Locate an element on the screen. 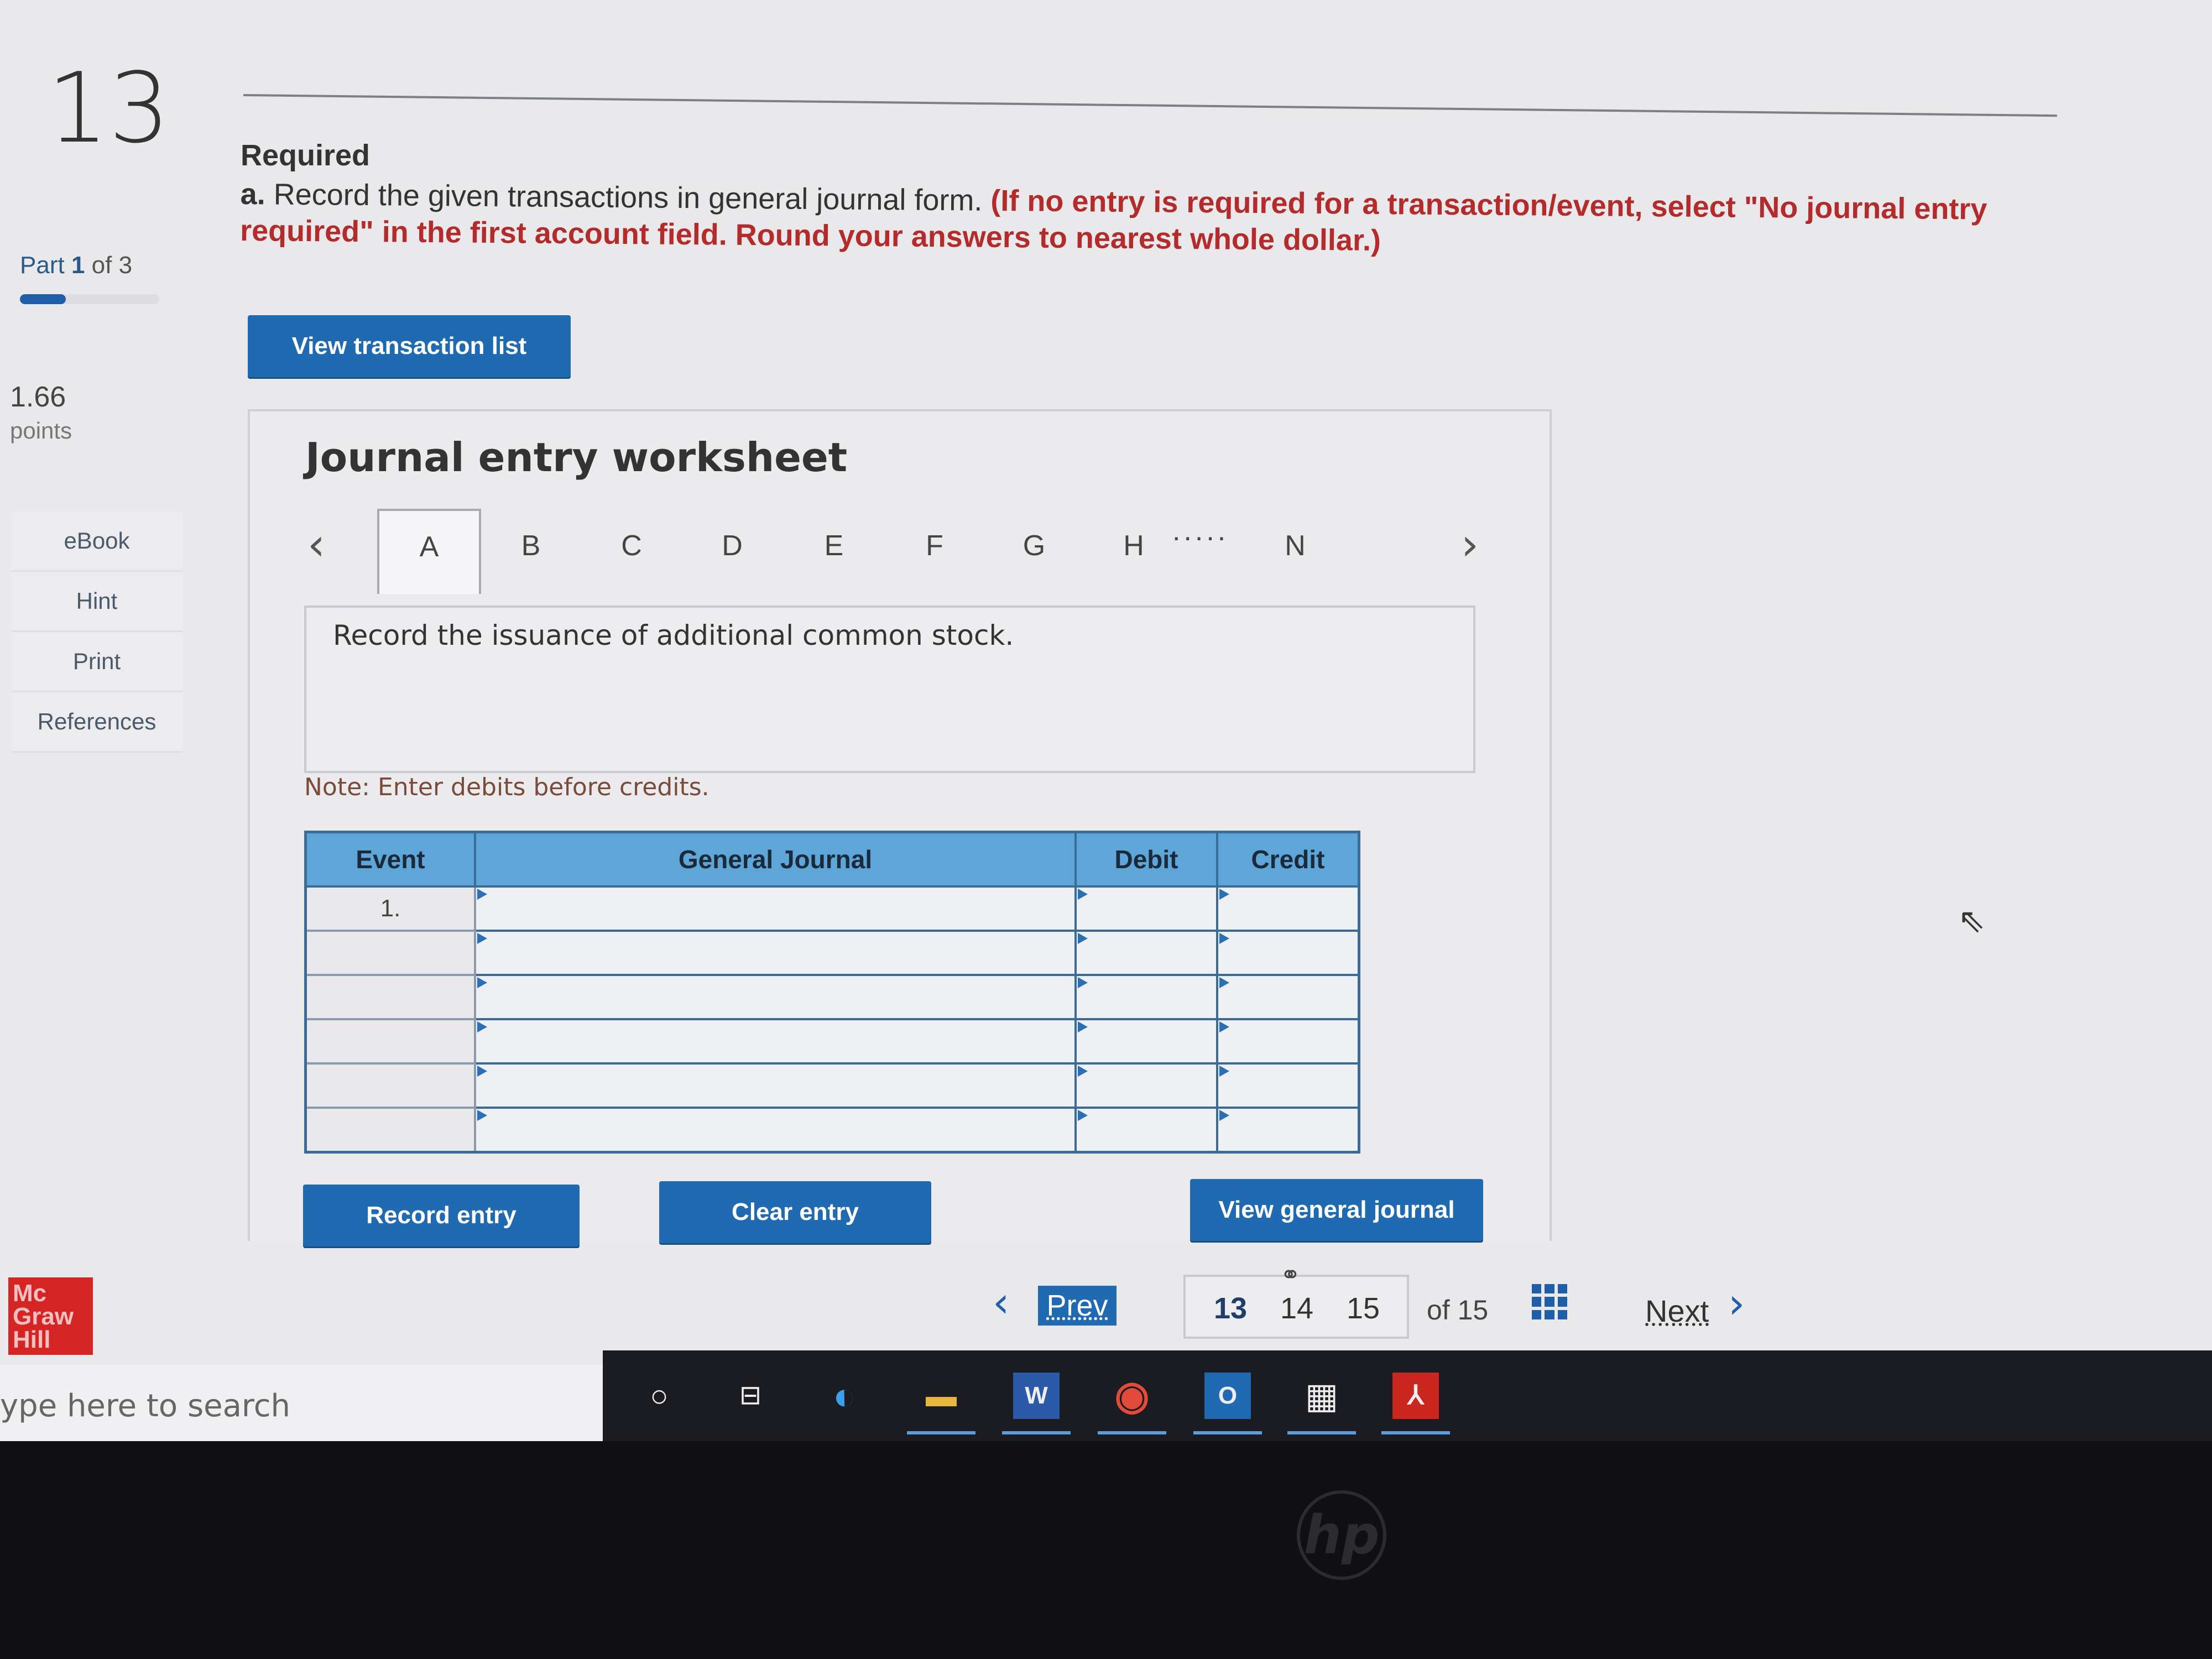 The height and width of the screenshot is (1659, 2212). question-number: 13 is located at coordinates (109, 109).